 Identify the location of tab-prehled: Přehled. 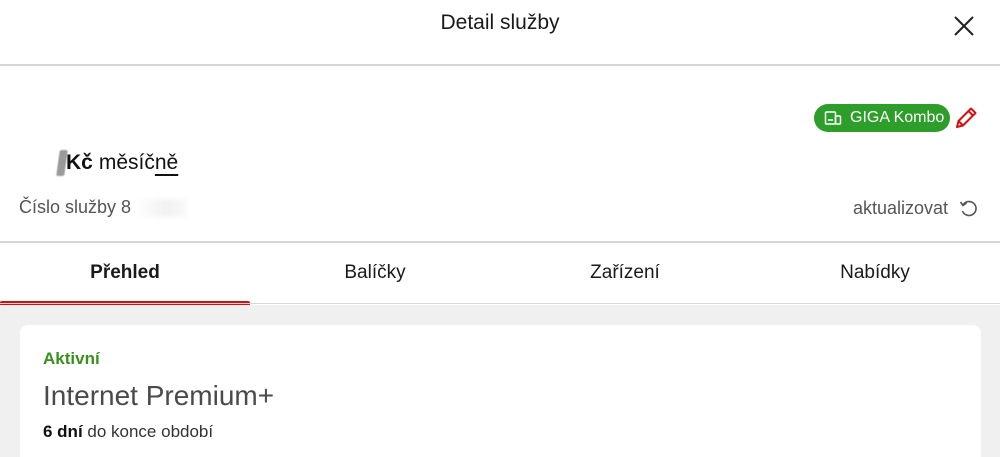
(125, 274).